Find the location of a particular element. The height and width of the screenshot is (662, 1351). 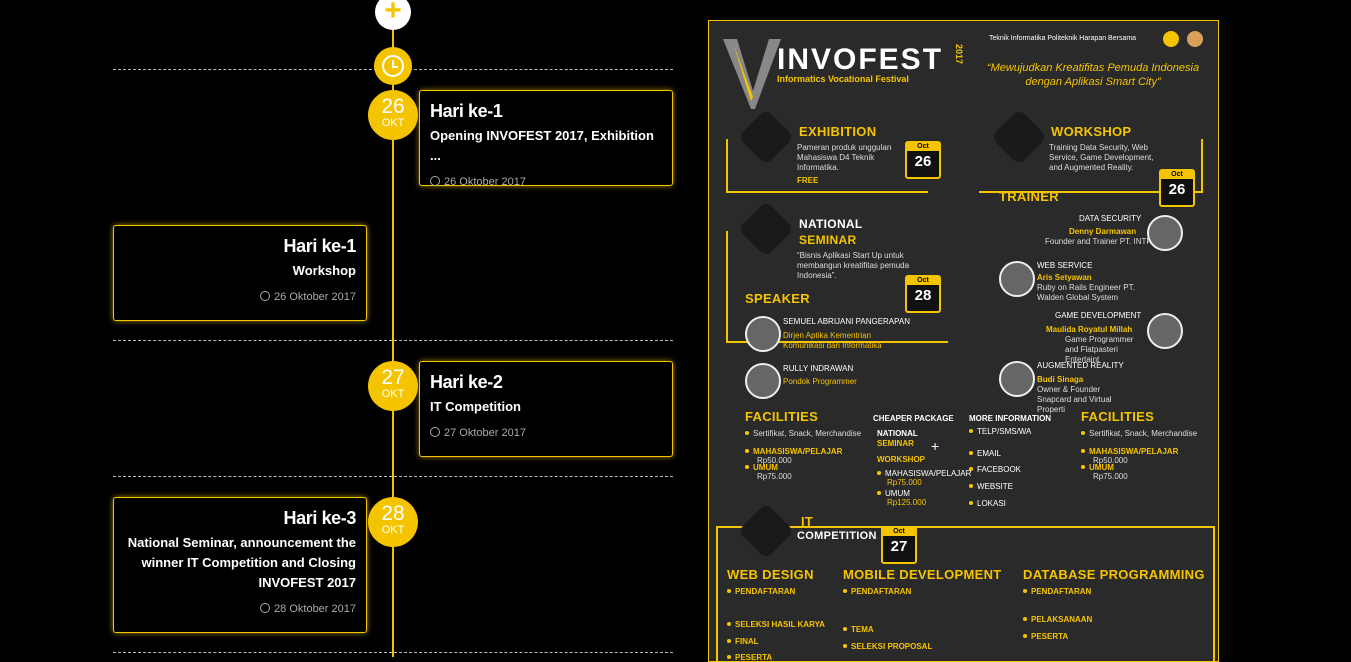

info-title: MORE INFORMATION is located at coordinates (1010, 418).